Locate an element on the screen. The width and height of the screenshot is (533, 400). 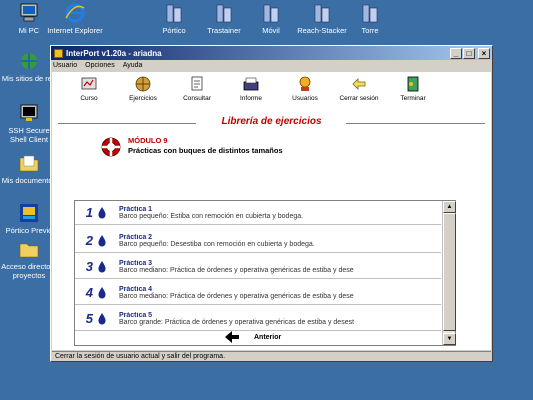
minimize-button: _ is located at coordinates (456, 53).